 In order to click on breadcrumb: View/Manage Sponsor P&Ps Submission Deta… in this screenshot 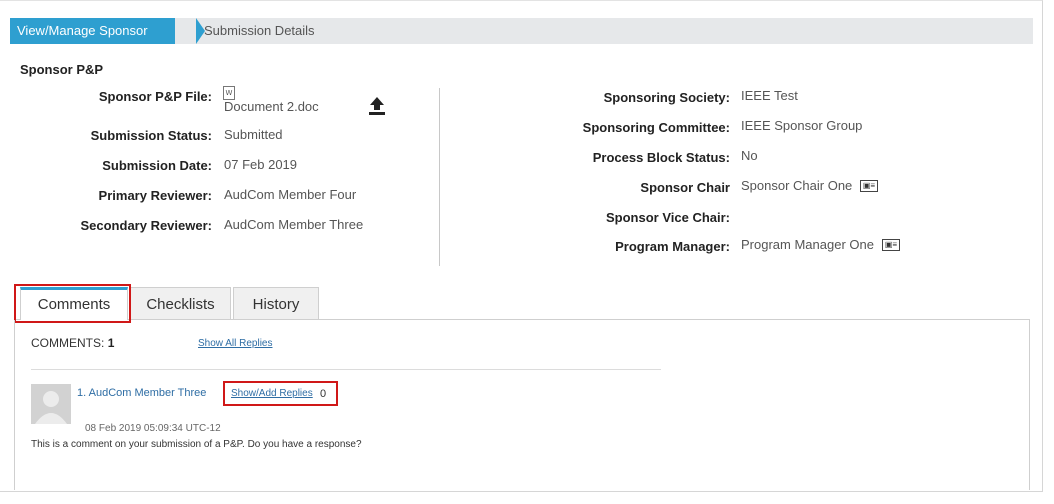, I will do `click(521, 41)`.